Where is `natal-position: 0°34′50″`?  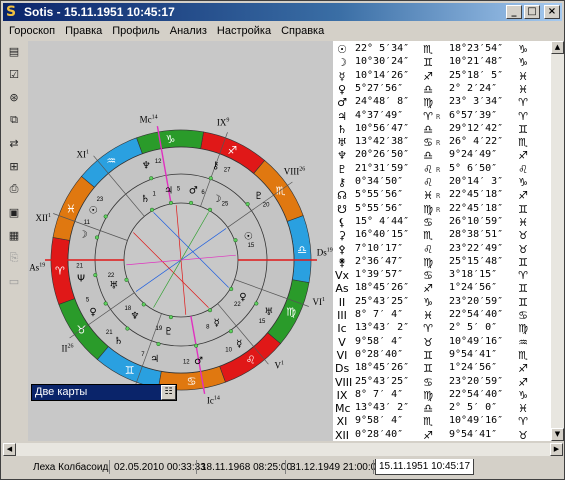 natal-position: 0°34′50″ is located at coordinates (379, 181).